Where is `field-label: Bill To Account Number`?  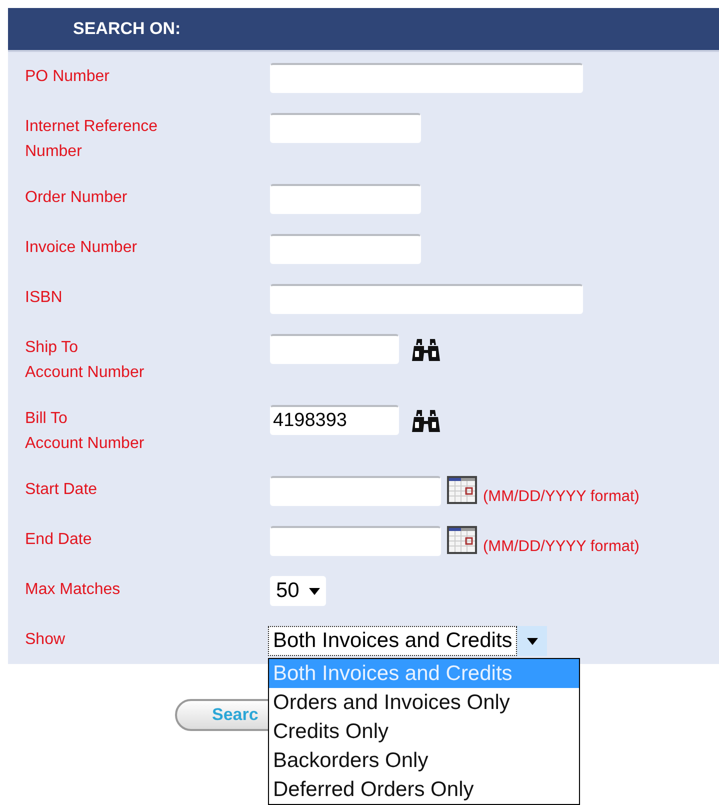
field-label: Bill To Account Number is located at coordinates (85, 431).